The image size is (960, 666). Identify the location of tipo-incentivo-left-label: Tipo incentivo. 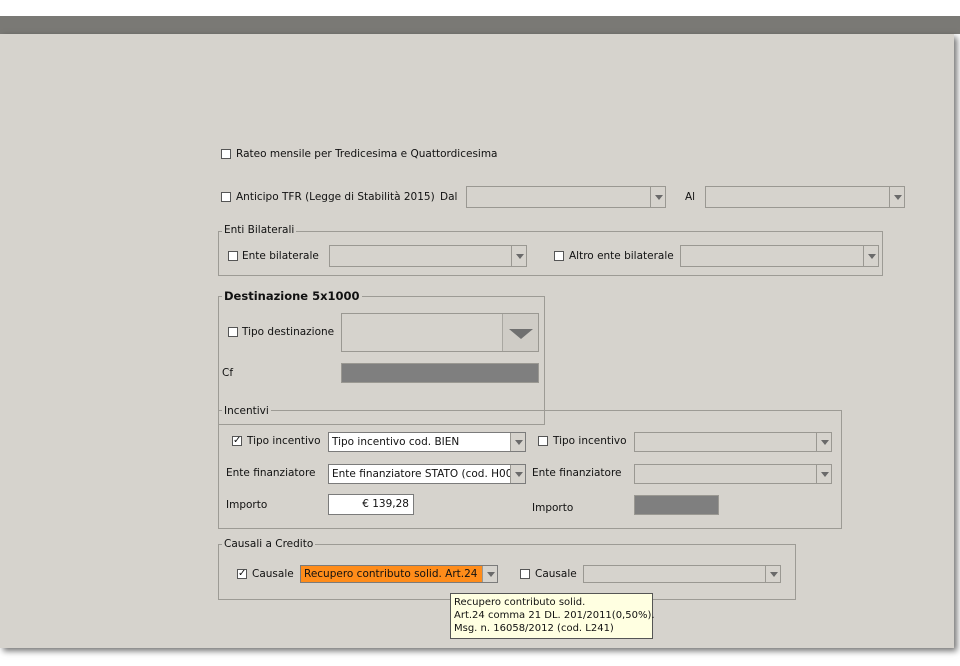
(284, 441).